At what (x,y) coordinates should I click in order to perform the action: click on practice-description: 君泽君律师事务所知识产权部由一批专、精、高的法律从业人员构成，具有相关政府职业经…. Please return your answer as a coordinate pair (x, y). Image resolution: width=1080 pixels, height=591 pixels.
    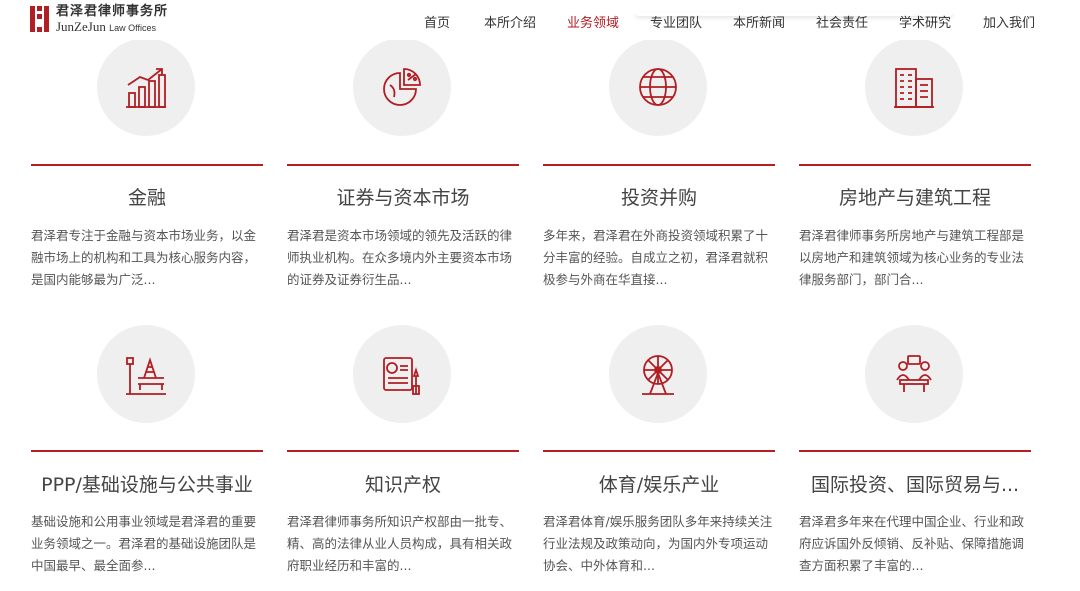
    Looking at the image, I should click on (400, 543).